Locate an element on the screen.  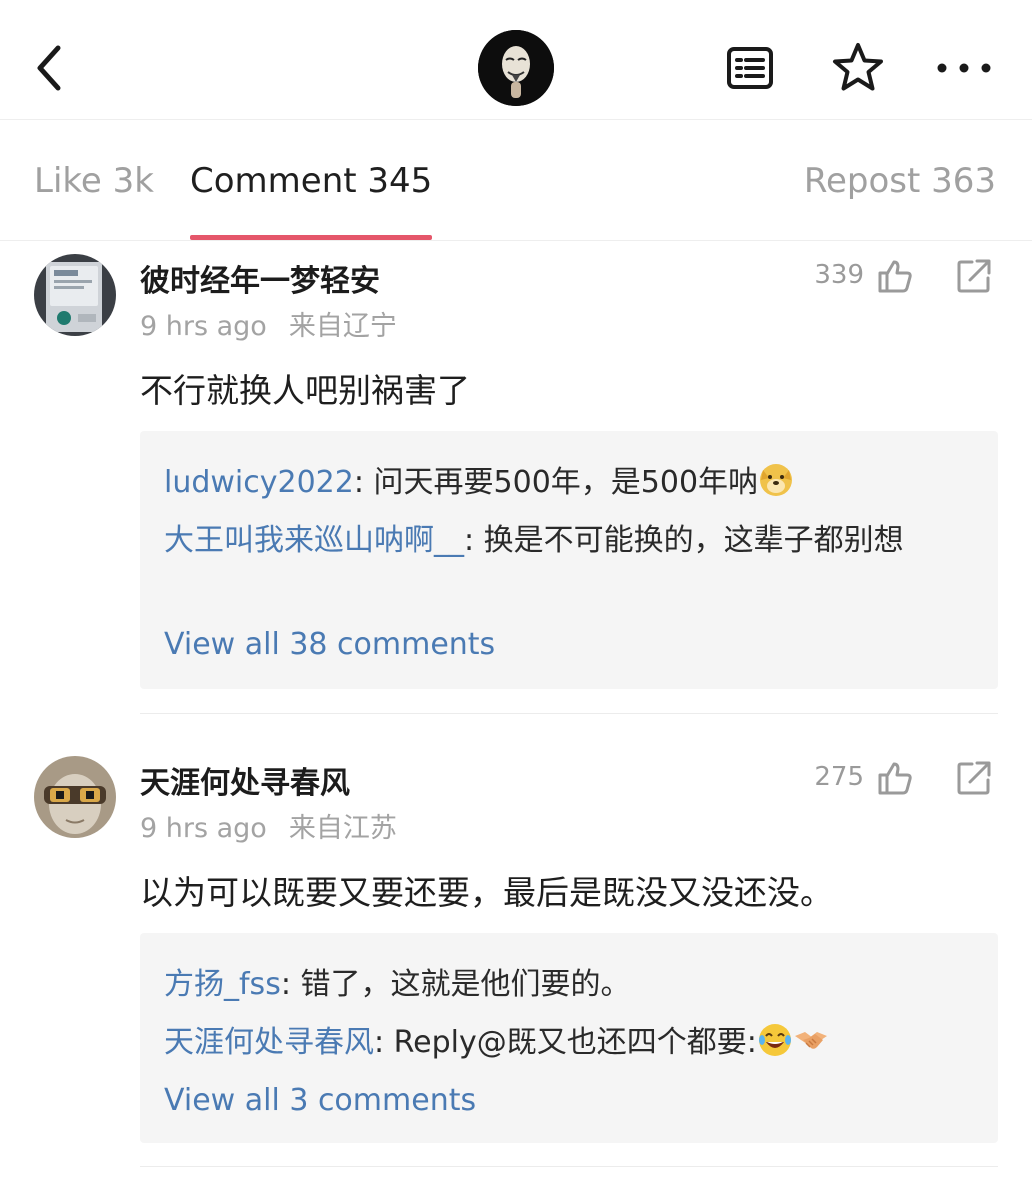
reply-item: ludwicy2022: 问天再要500年，是500年呐 is located at coordinates (574, 483).